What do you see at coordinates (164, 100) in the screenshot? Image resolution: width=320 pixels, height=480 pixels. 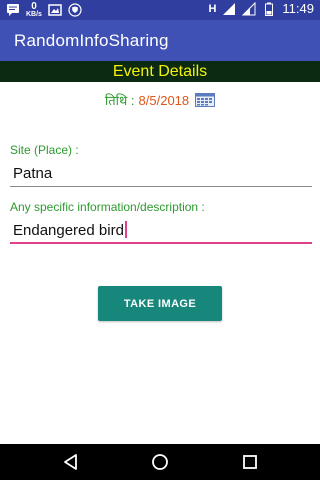 I see `date-value: 8/5/2018` at bounding box center [164, 100].